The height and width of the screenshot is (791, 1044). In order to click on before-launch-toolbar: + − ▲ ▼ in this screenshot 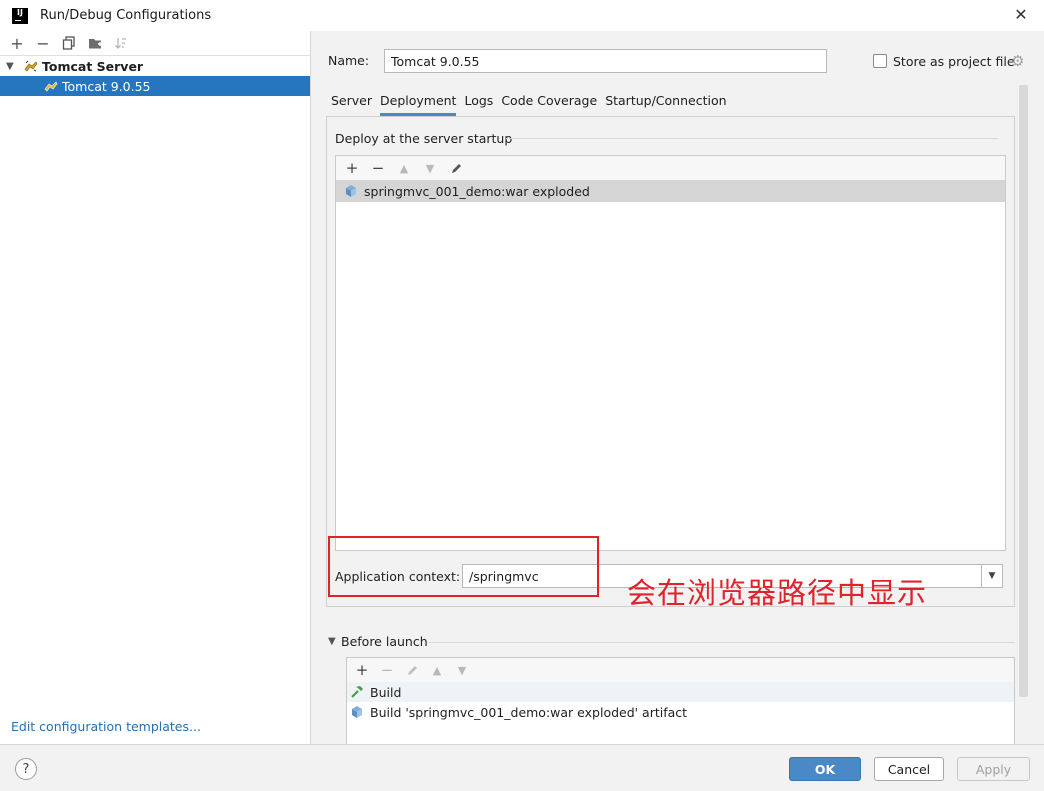, I will do `click(680, 670)`.